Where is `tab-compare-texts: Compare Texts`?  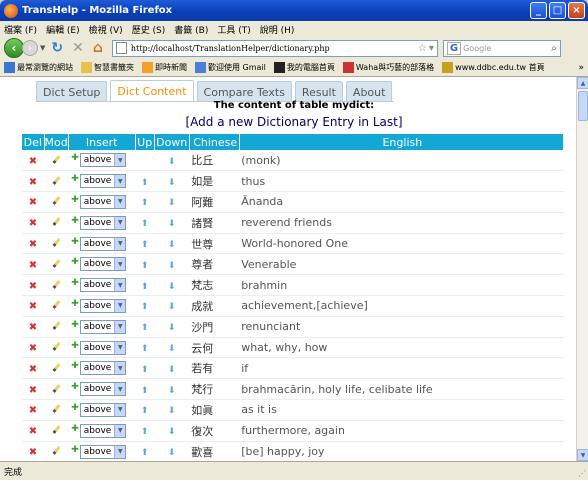
tab-compare-texts: Compare Texts is located at coordinates (244, 91).